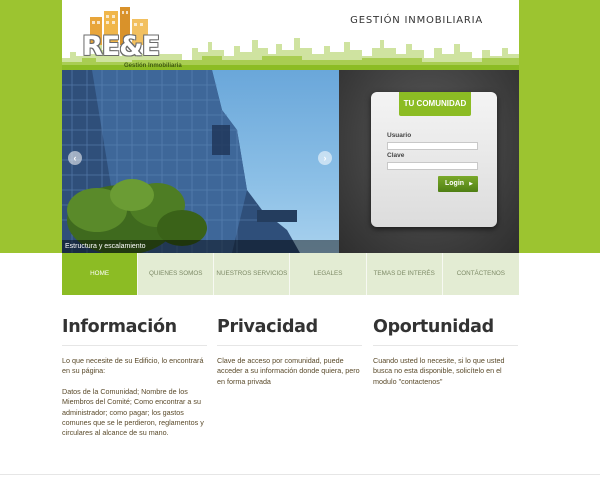  I want to click on slide-caption: Estructura y escalamiento, so click(200, 246).